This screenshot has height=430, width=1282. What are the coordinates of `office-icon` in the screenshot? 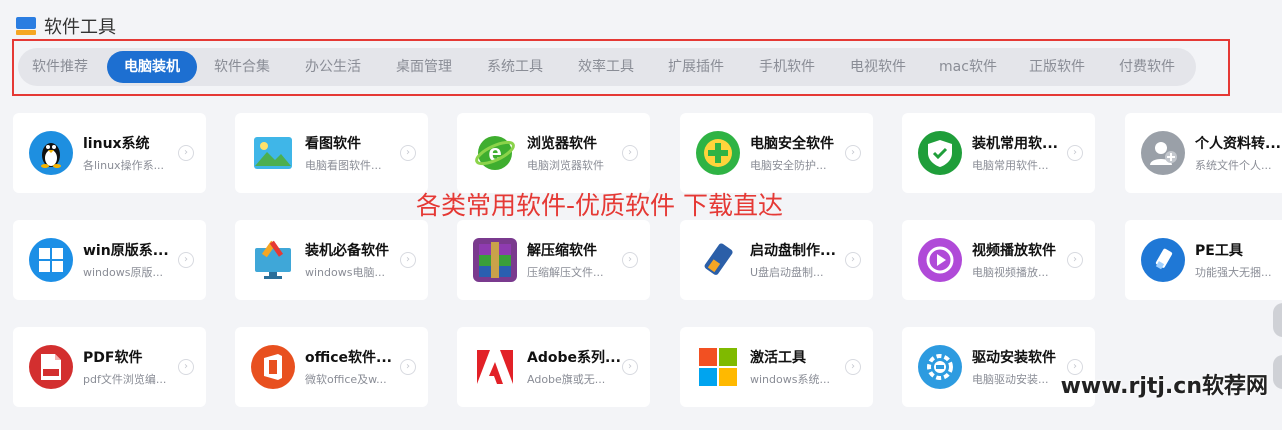 It's located at (273, 367).